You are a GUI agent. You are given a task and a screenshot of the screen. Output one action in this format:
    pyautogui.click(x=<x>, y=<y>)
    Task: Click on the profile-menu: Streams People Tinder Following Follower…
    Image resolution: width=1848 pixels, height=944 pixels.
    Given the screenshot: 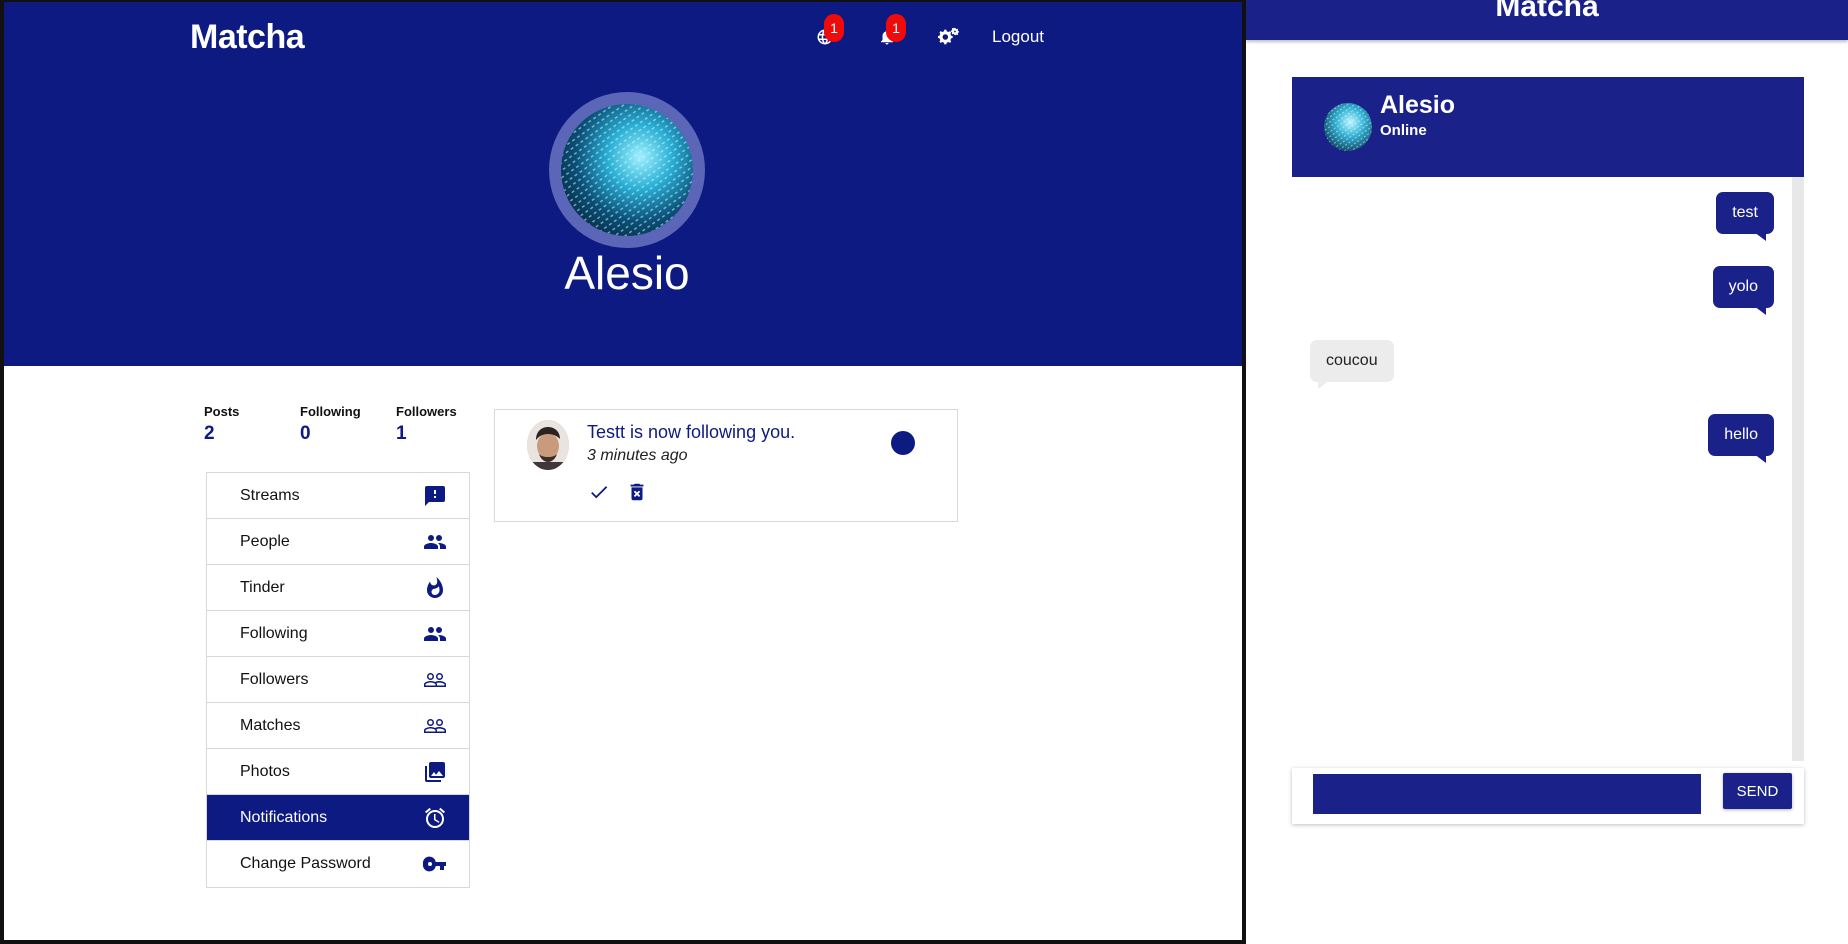 What is the action you would take?
    pyautogui.click(x=338, y=680)
    